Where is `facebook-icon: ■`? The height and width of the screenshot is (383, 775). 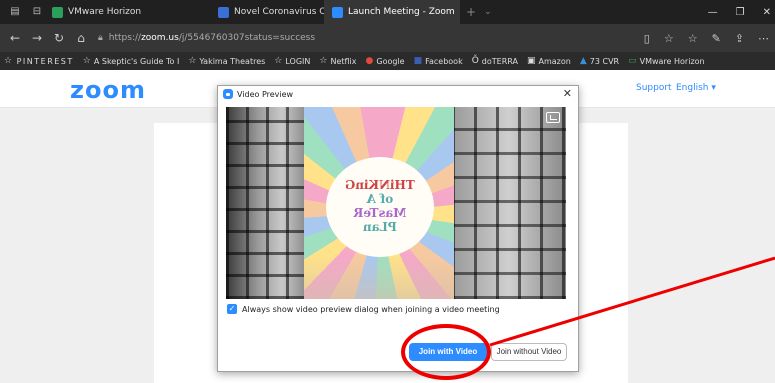 facebook-icon: ■ is located at coordinates (418, 61).